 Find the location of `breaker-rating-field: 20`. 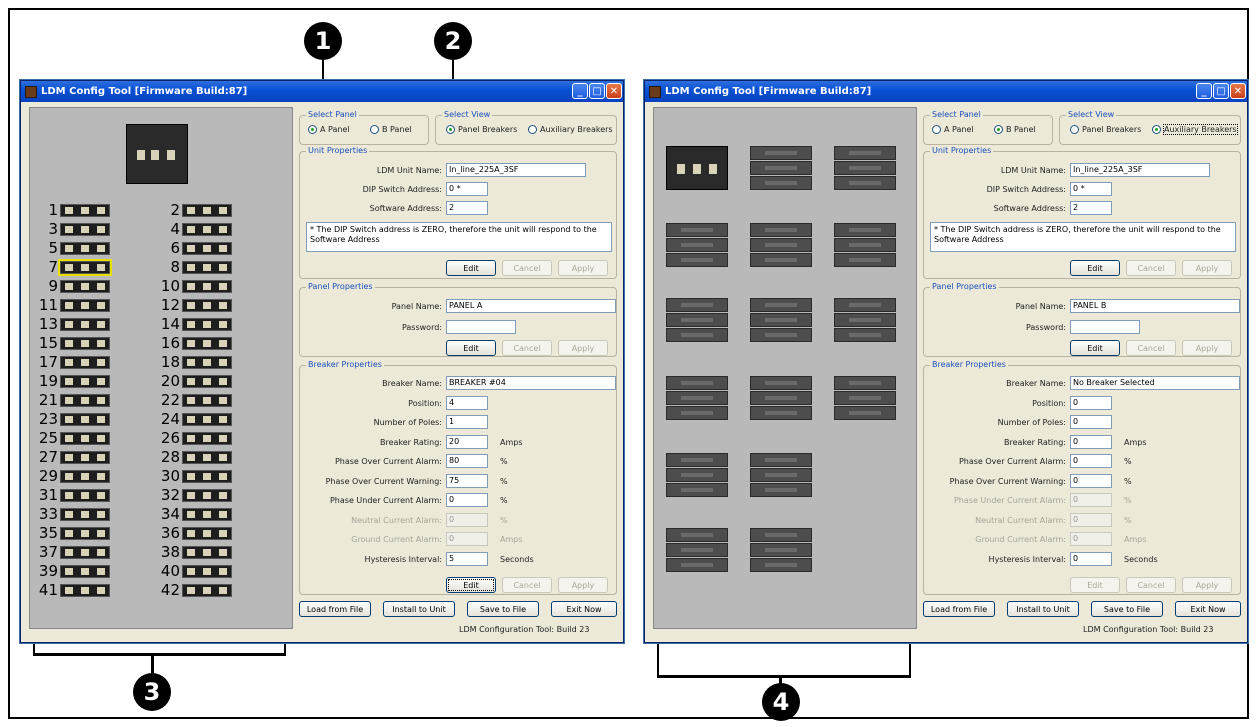

breaker-rating-field: 20 is located at coordinates (467, 441).